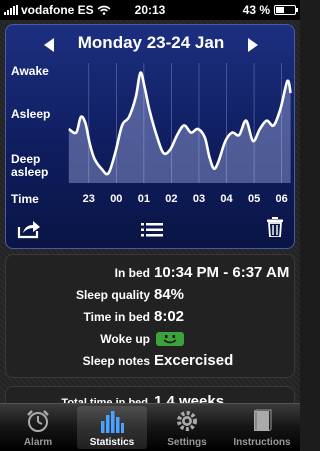  What do you see at coordinates (187, 442) in the screenshot?
I see `tab-settings-label: Settings` at bounding box center [187, 442].